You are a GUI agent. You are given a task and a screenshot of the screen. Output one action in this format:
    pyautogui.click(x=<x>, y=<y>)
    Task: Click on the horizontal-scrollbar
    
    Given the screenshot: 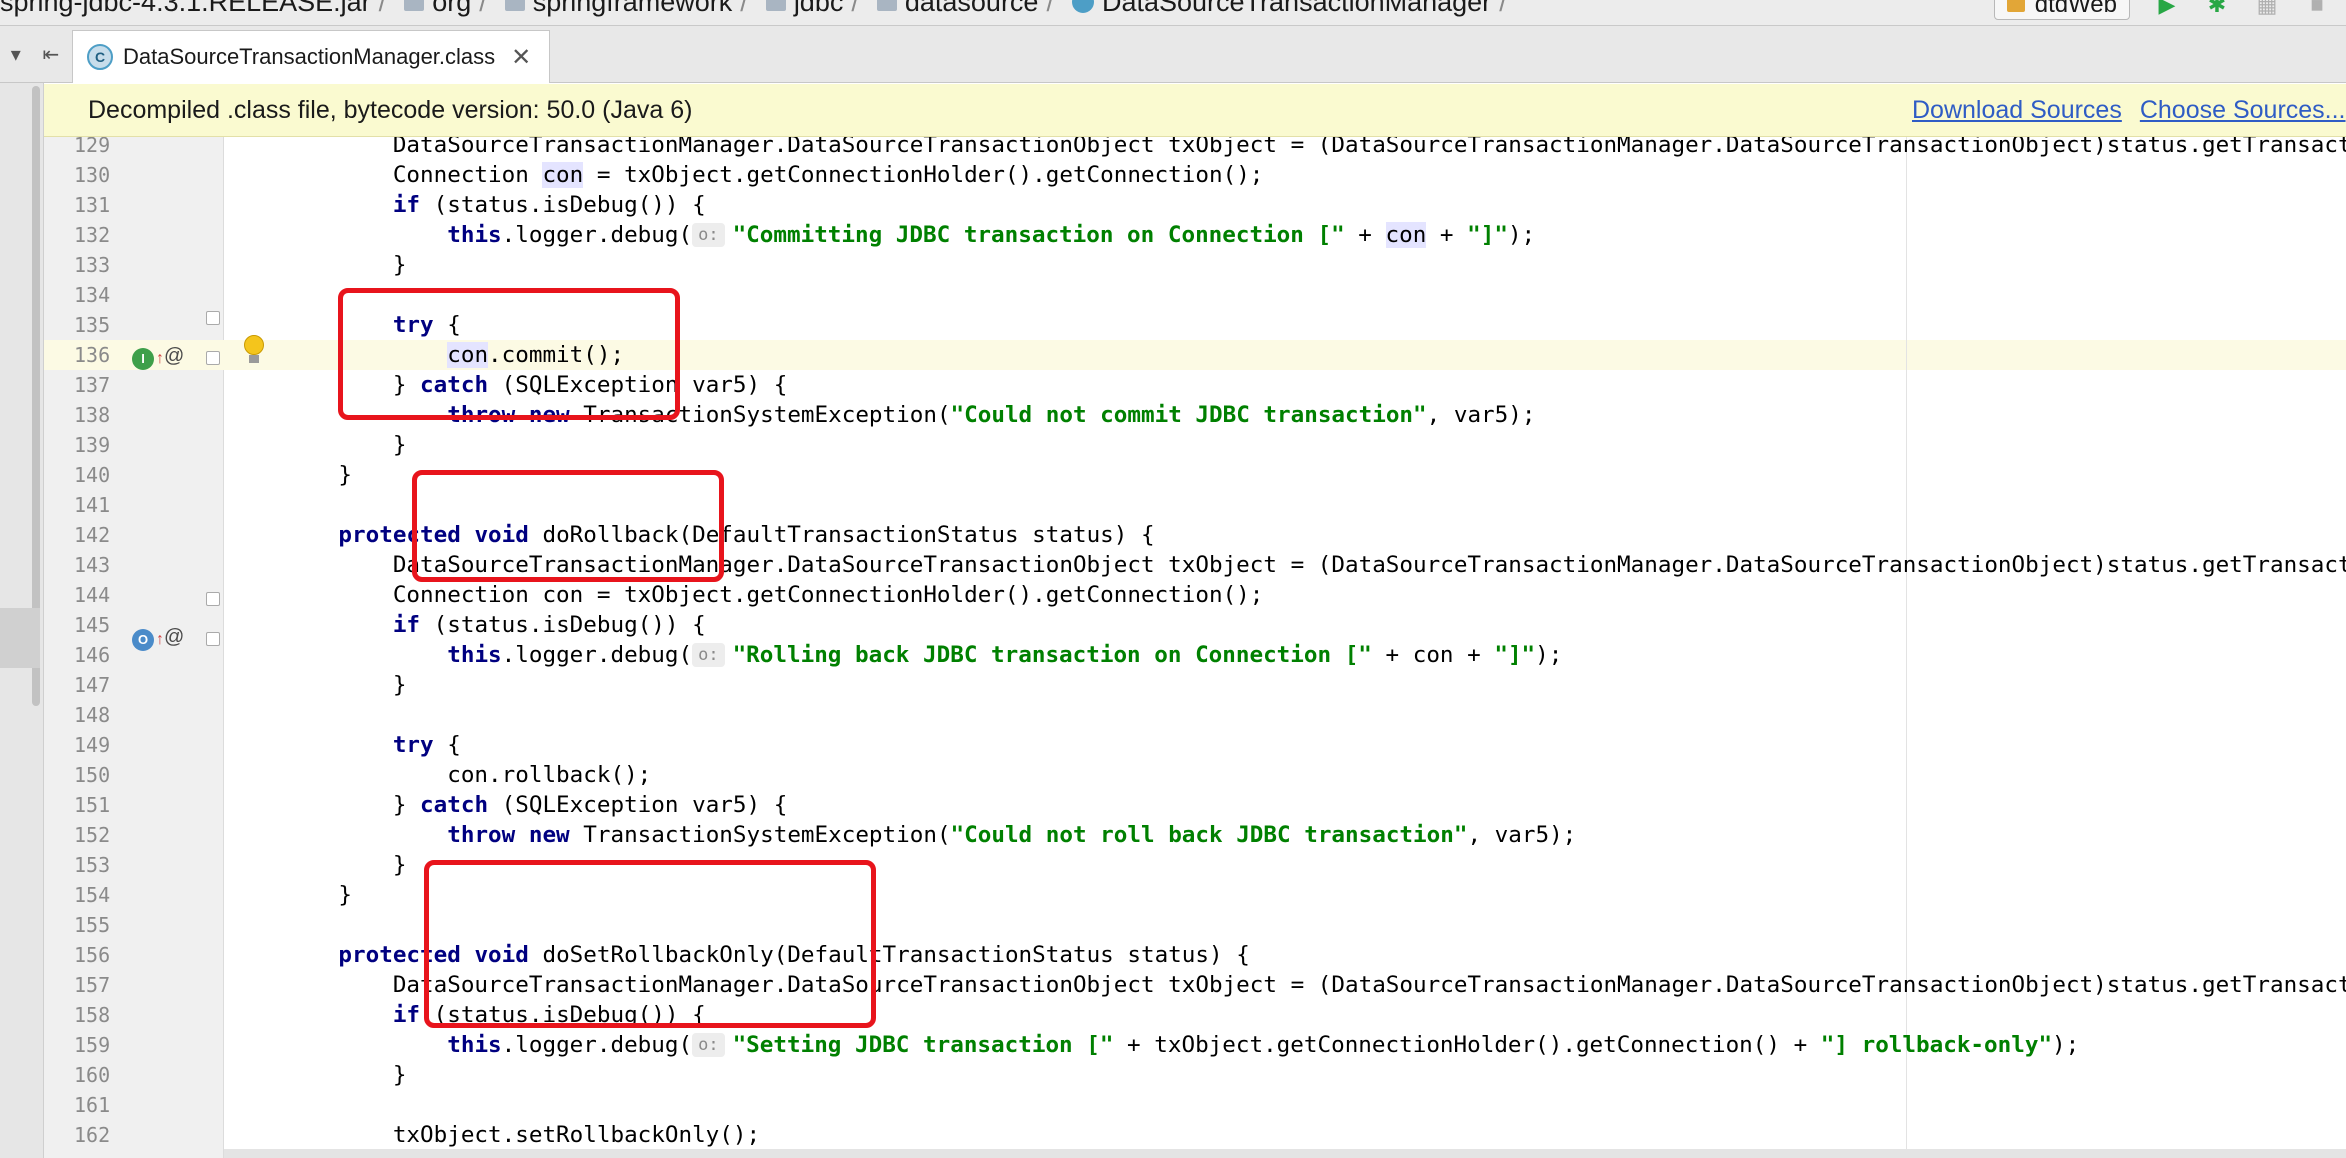 What is the action you would take?
    pyautogui.click(x=1285, y=1153)
    